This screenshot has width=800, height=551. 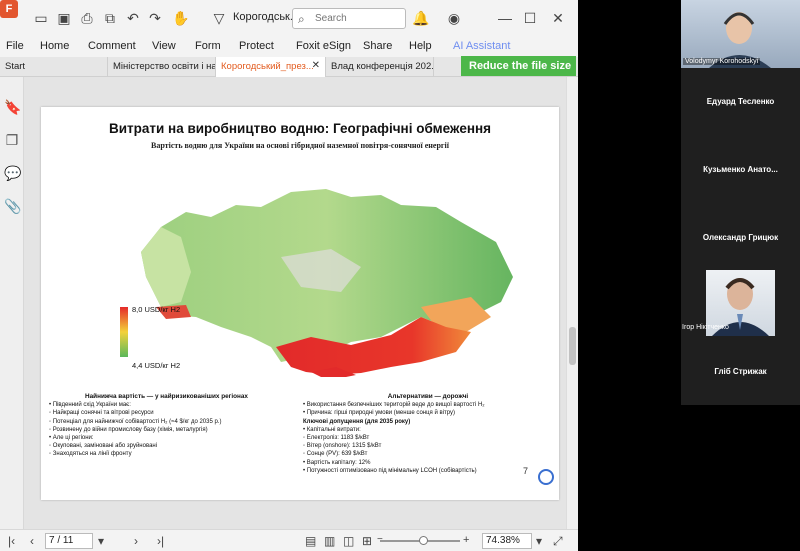 I want to click on notification-bell-icon: 🔔, so click(x=421, y=18).